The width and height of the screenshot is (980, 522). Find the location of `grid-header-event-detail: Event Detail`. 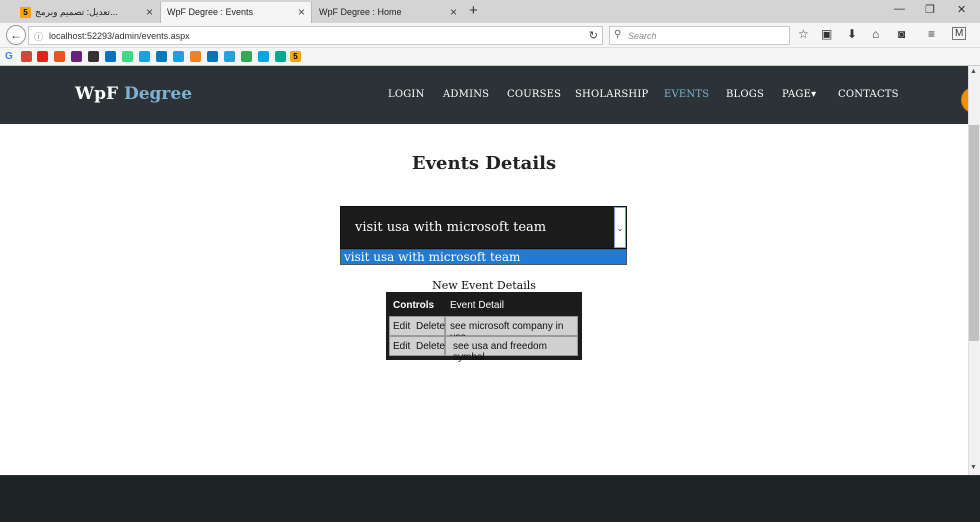

grid-header-event-detail: Event Detail is located at coordinates (477, 305).